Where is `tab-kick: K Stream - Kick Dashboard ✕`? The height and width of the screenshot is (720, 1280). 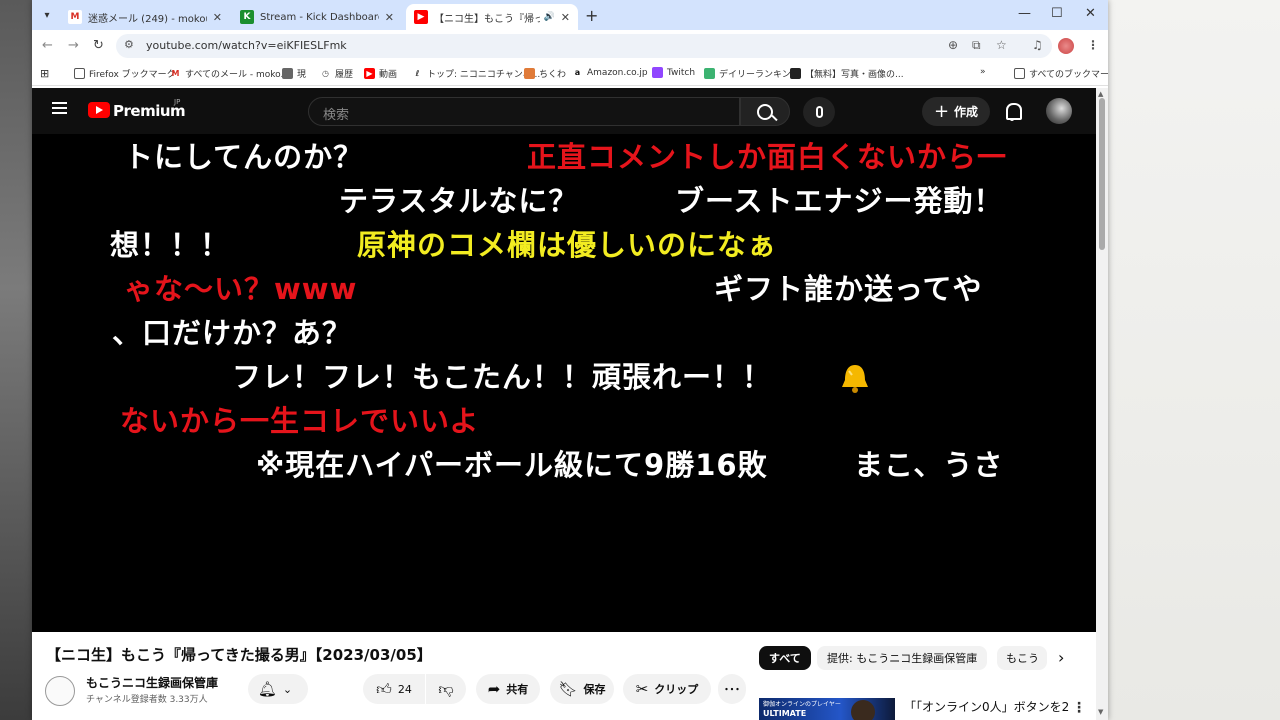
tab-kick: K Stream - Kick Dashboard ✕ is located at coordinates (317, 17).